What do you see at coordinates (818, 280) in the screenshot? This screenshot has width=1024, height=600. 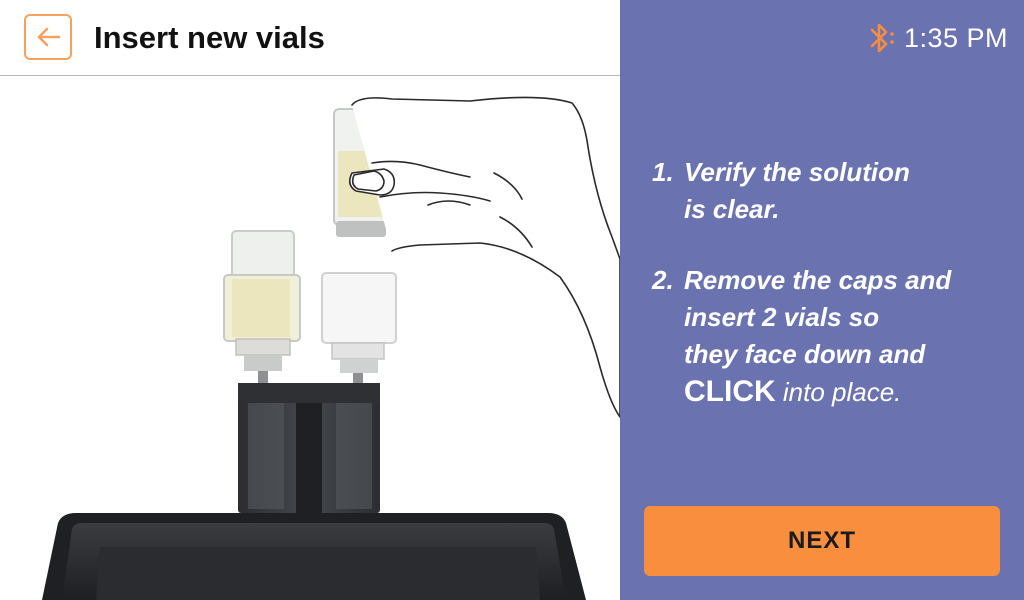 I see `step-2-line-1: Remove the caps and` at bounding box center [818, 280].